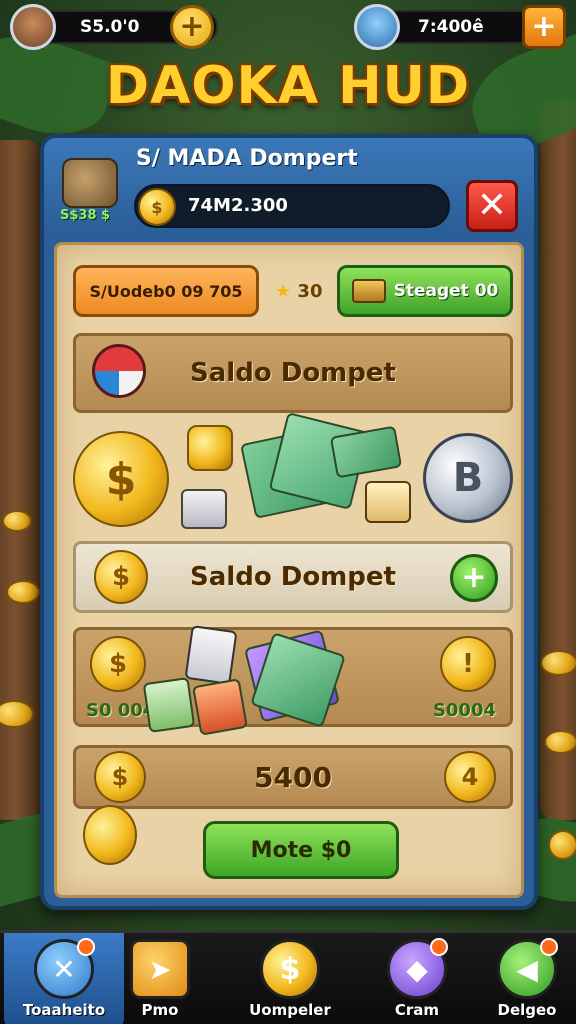  What do you see at coordinates (417, 1010) in the screenshot?
I see `nav-label-4: Cram` at bounding box center [417, 1010].